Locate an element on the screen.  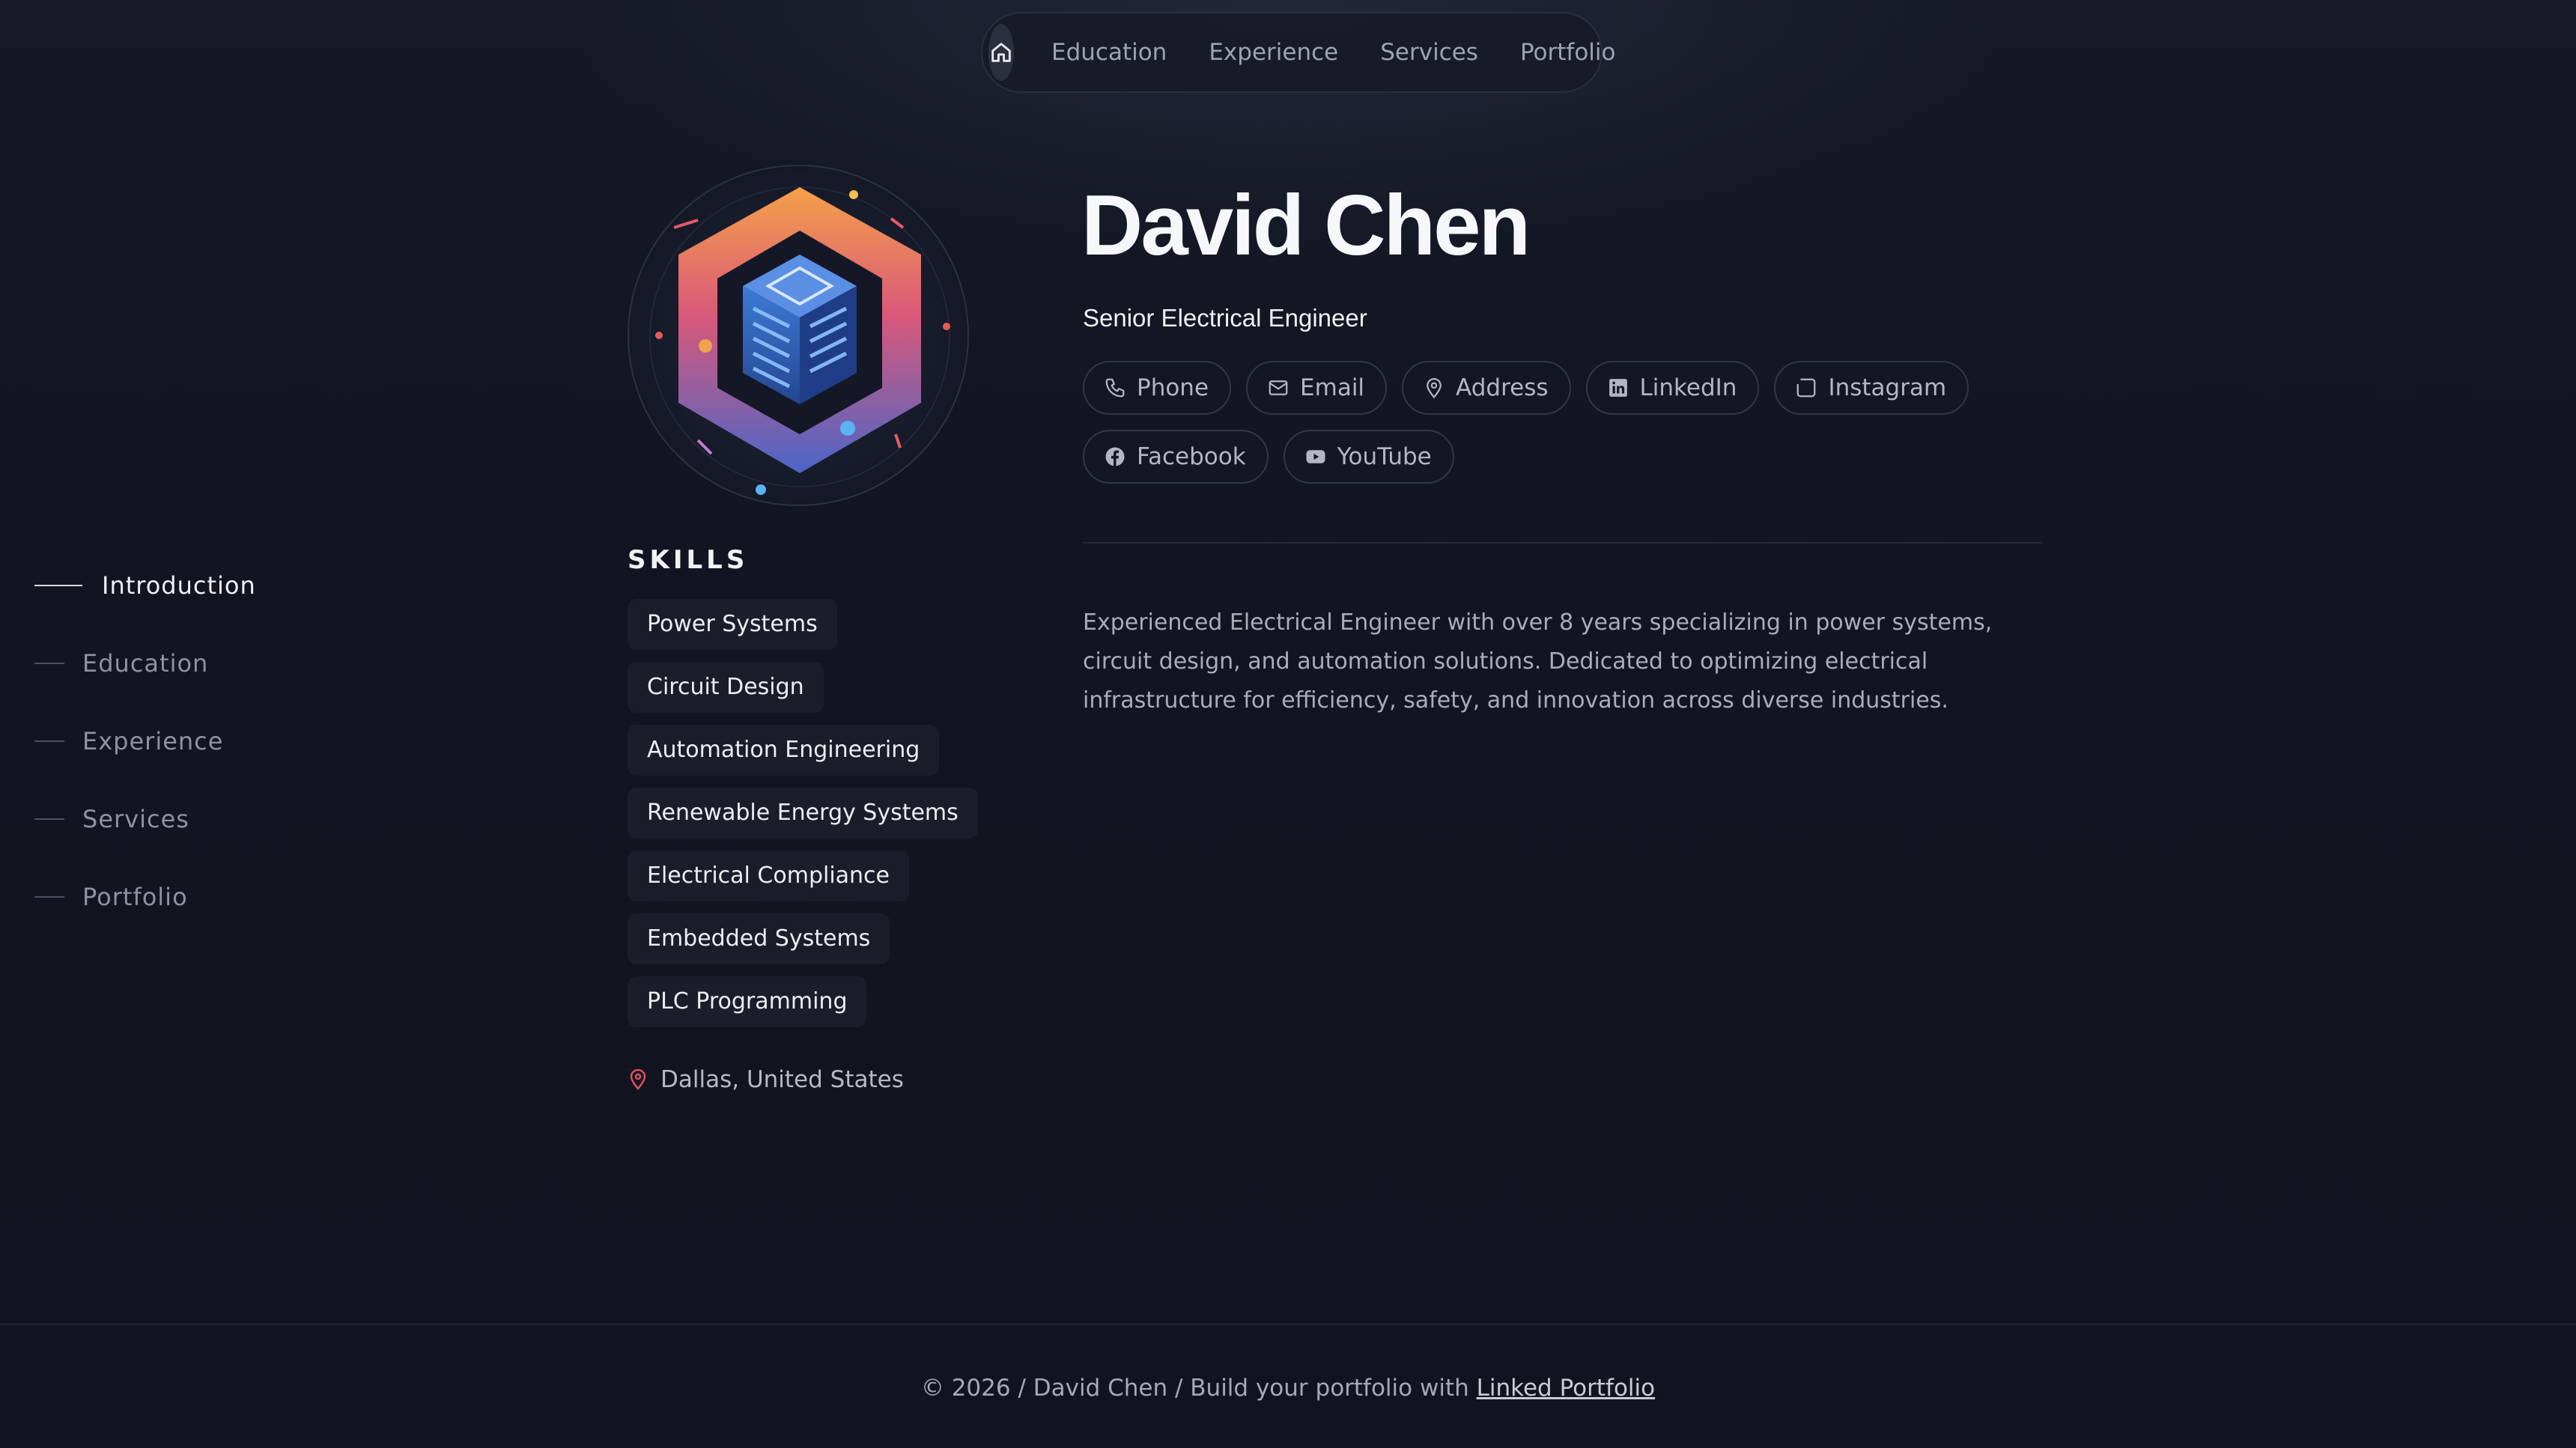
sidenav-item-experience: Experience is located at coordinates (145, 741).